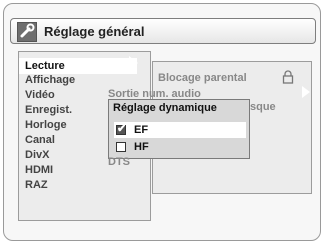 This screenshot has width=324, height=244. I want to click on title-bar: Réglage général, so click(163, 31).